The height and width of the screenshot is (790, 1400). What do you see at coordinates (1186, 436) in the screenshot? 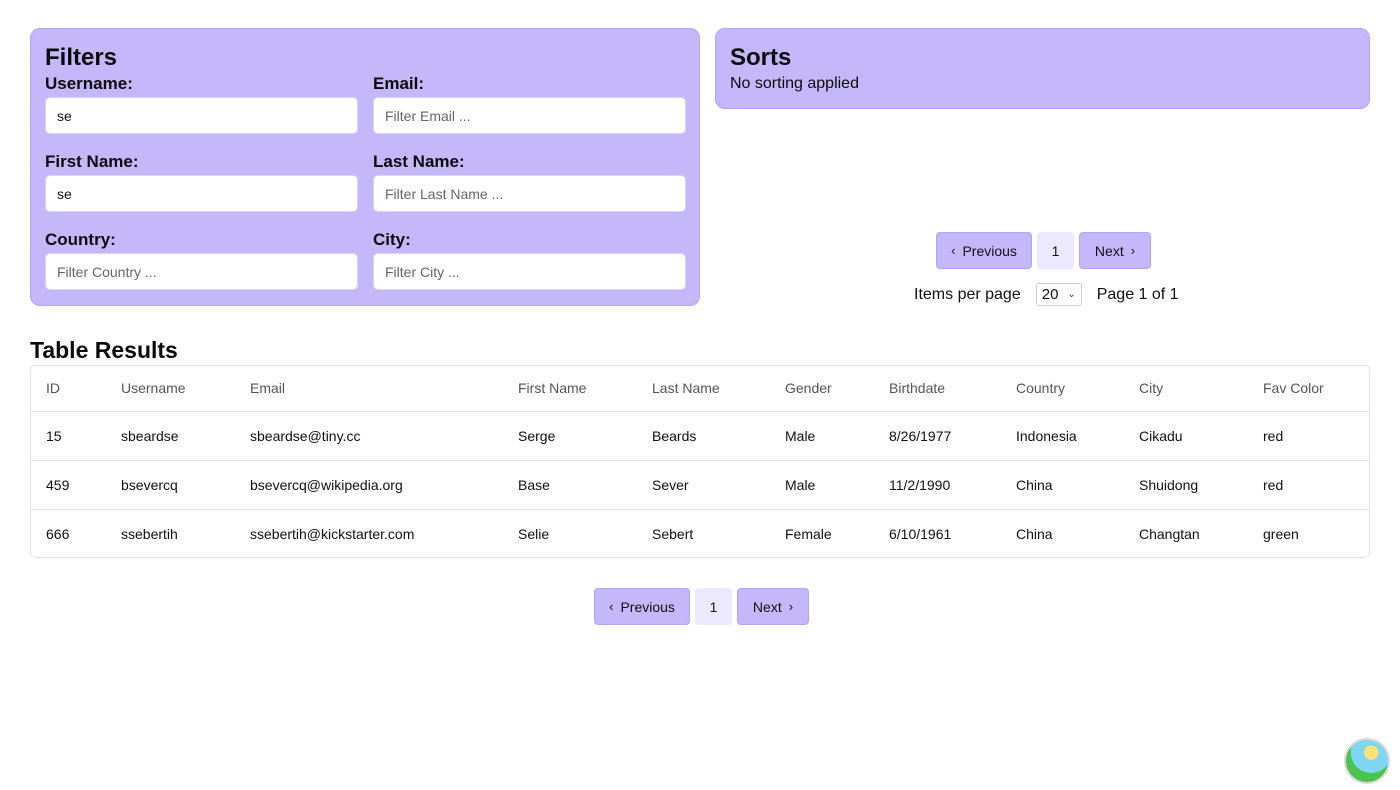
I see `cell-city: Cikadu` at bounding box center [1186, 436].